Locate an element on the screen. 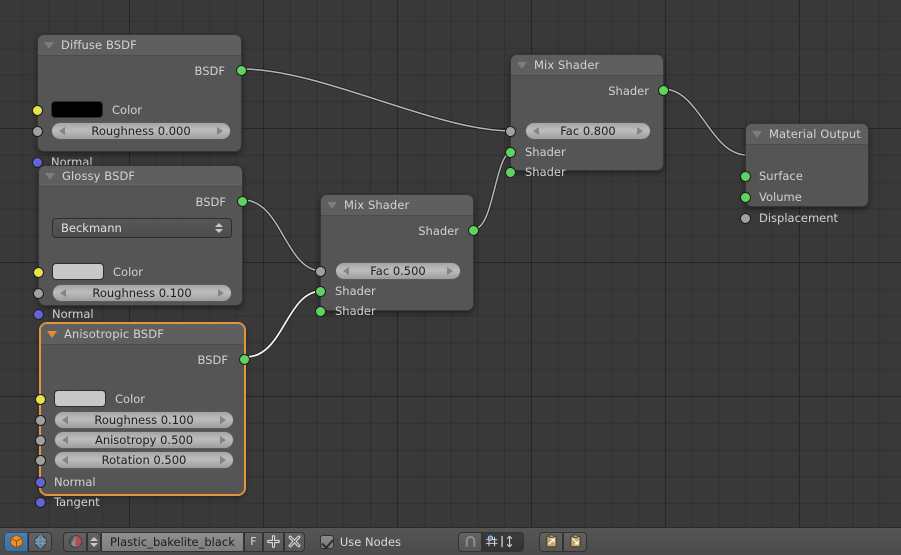  slider-anisotropic-anisotropy: Anisotropy 0.500 is located at coordinates (144, 440).